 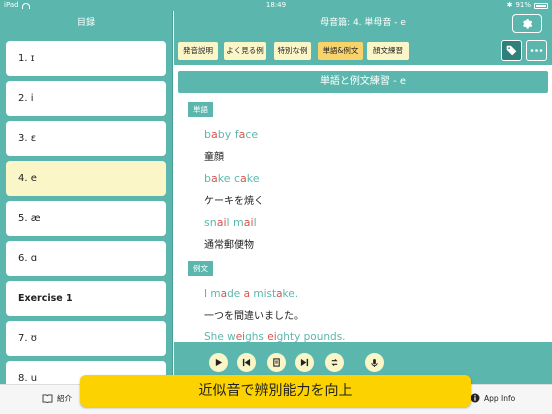 I want to click on repeat-button, so click(x=334, y=362).